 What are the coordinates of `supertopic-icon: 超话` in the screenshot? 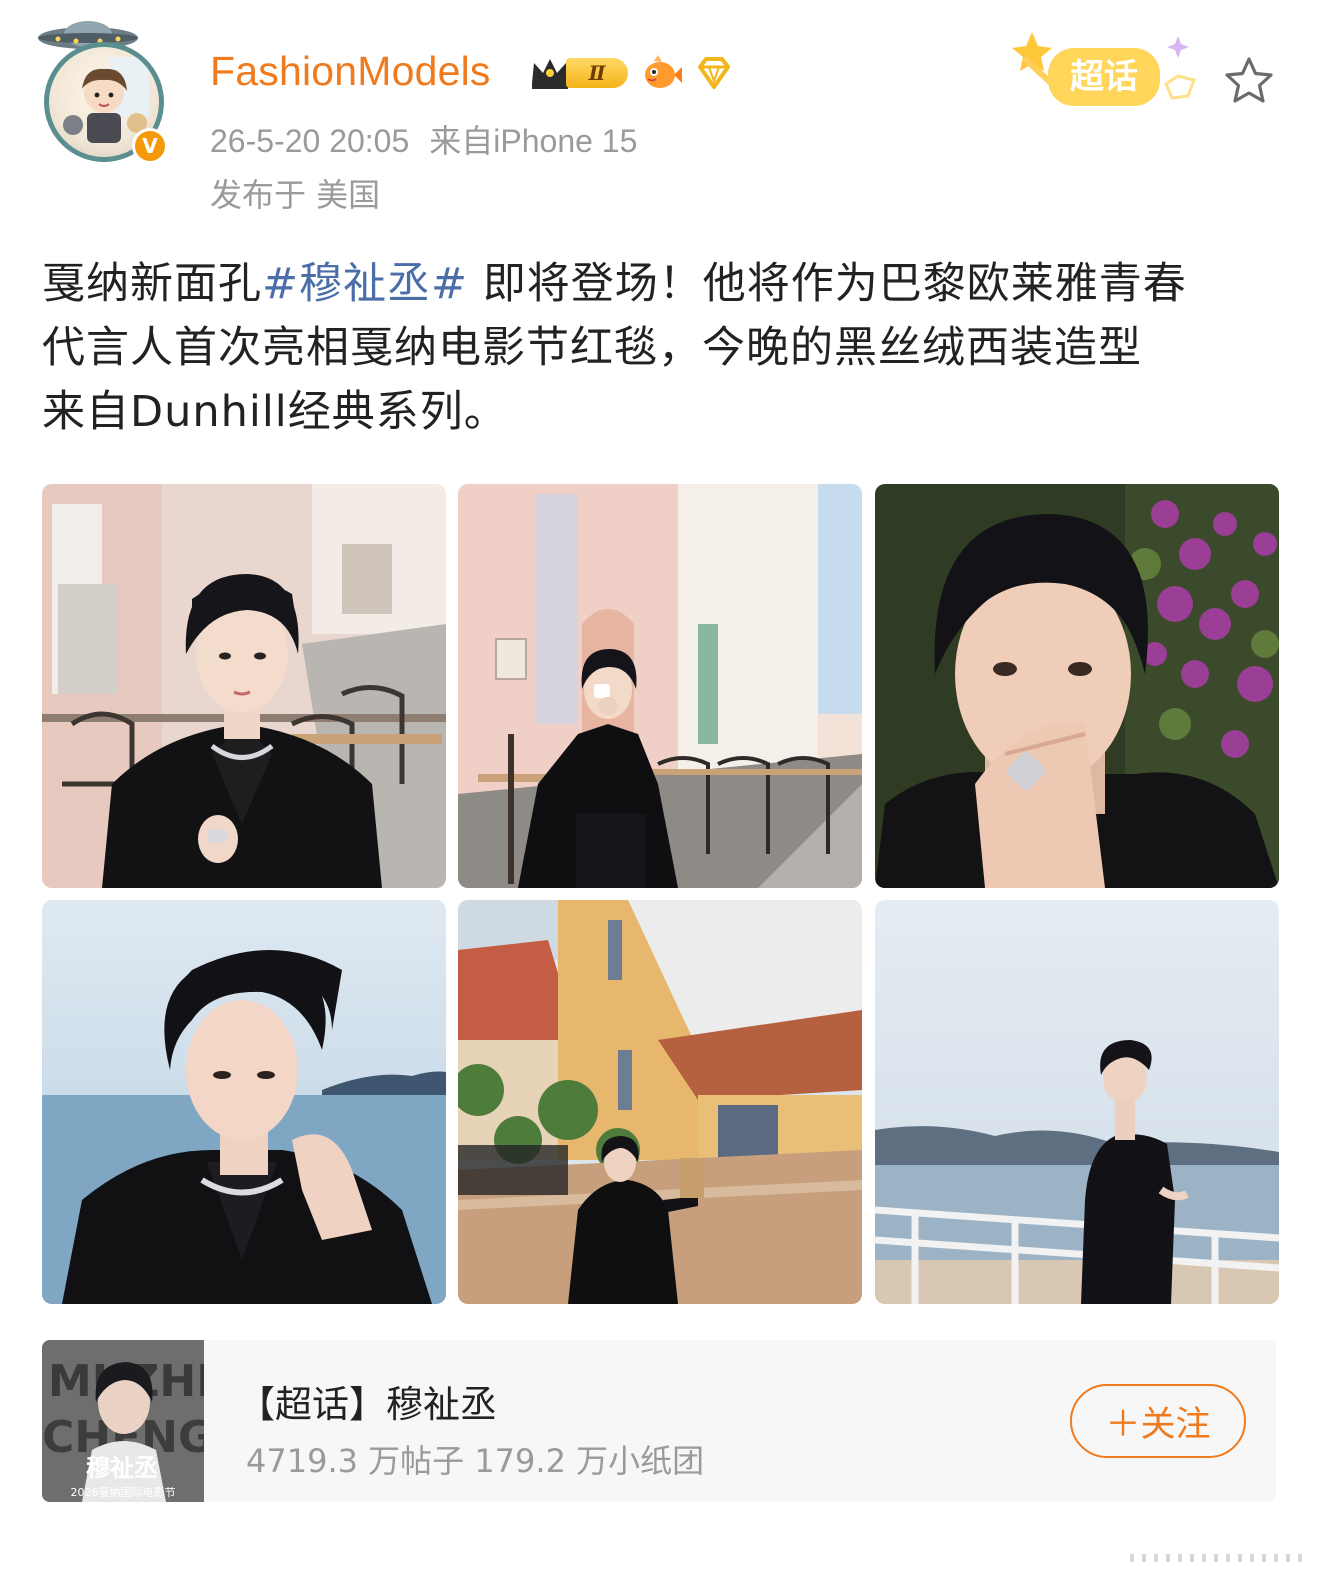 It's located at (1107, 72).